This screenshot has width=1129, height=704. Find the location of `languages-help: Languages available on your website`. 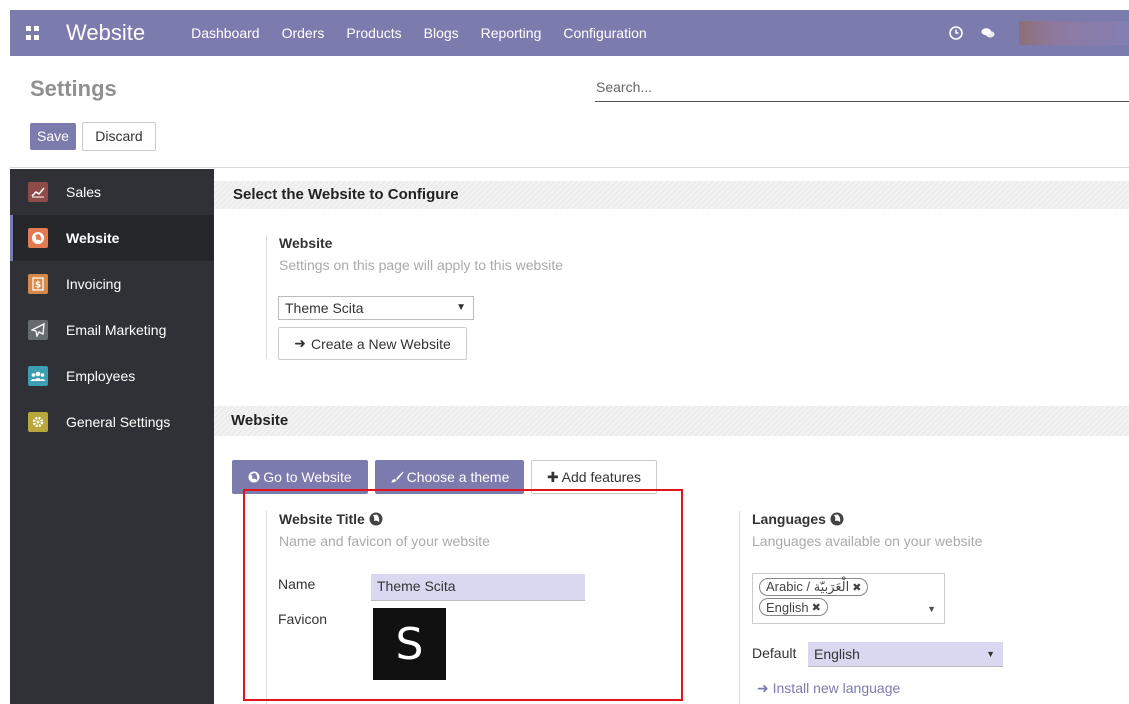

languages-help: Languages available on your website is located at coordinates (867, 541).